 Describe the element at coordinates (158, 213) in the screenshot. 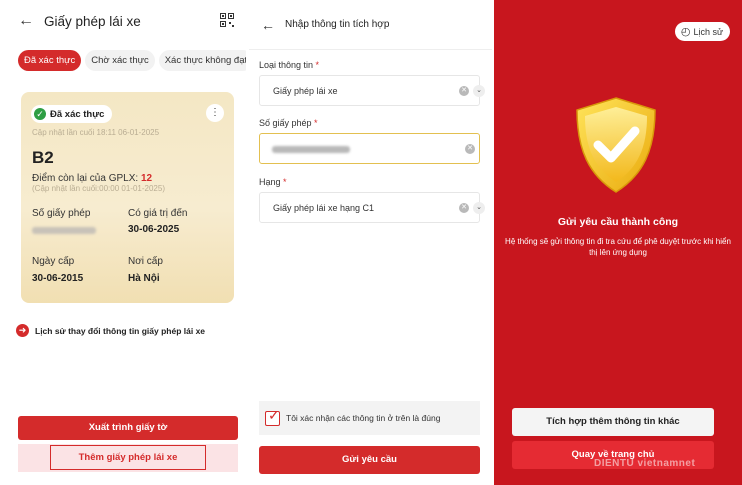

I see `valid-until-label: Có giá trị đến` at that location.